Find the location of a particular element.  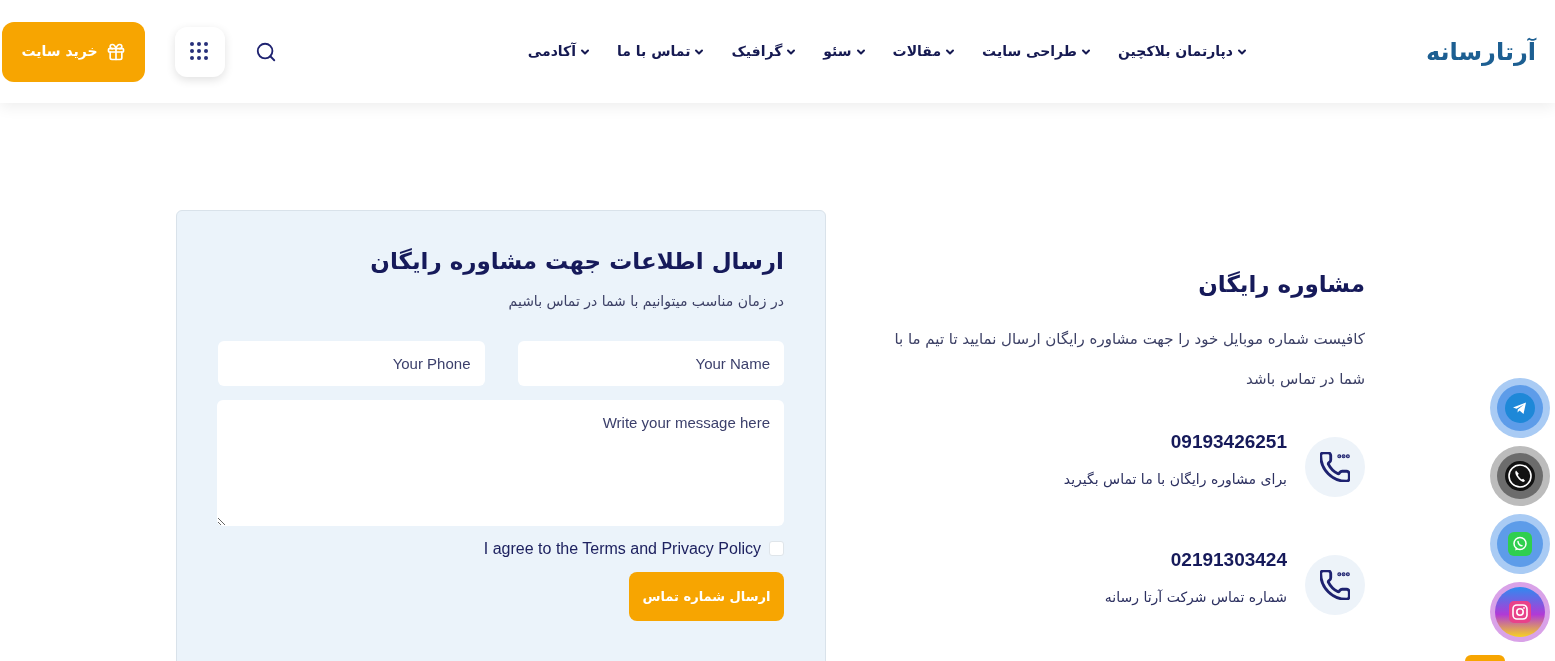

phone-icon is located at coordinates (1520, 476).